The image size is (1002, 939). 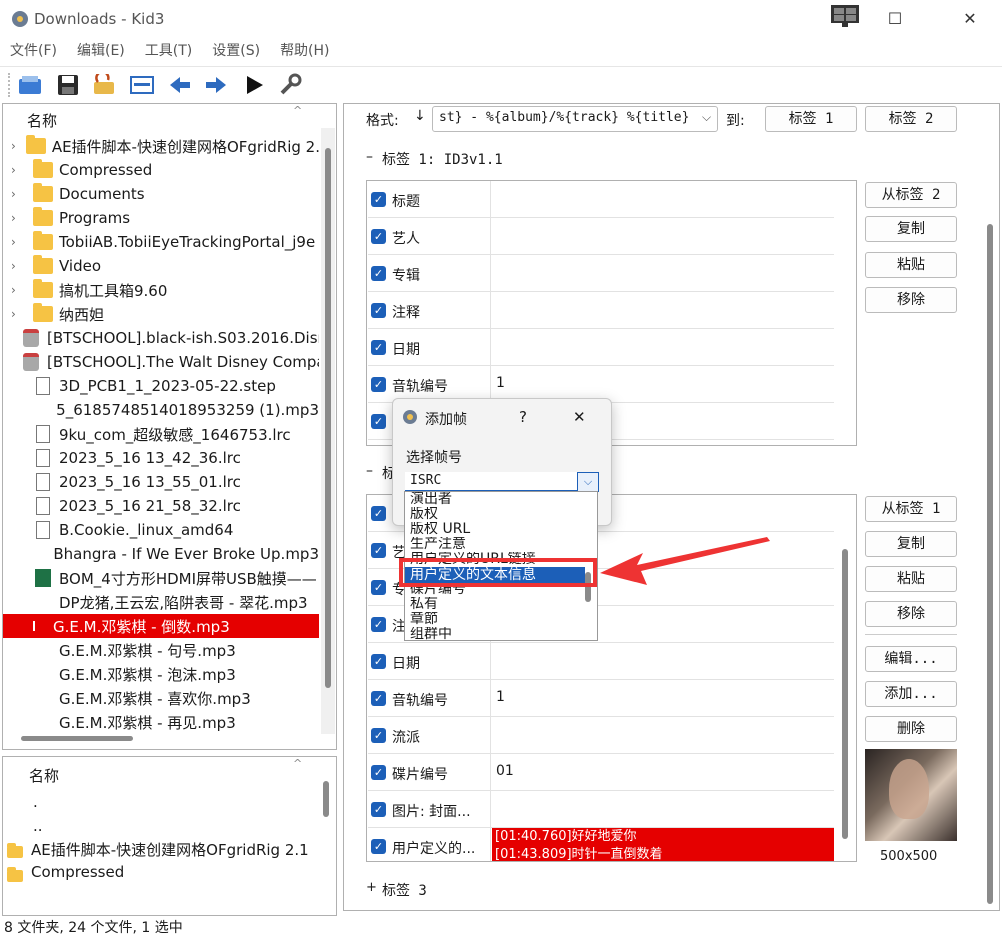 I want to click on dirlist-header-name: 名称, so click(x=44, y=775).